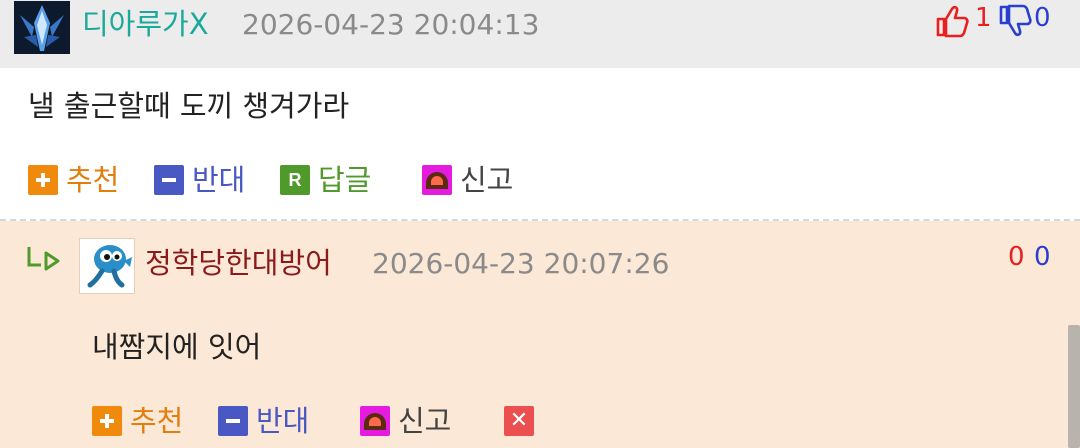 The width and height of the screenshot is (1080, 448). I want to click on scrollbar, so click(1074, 386).